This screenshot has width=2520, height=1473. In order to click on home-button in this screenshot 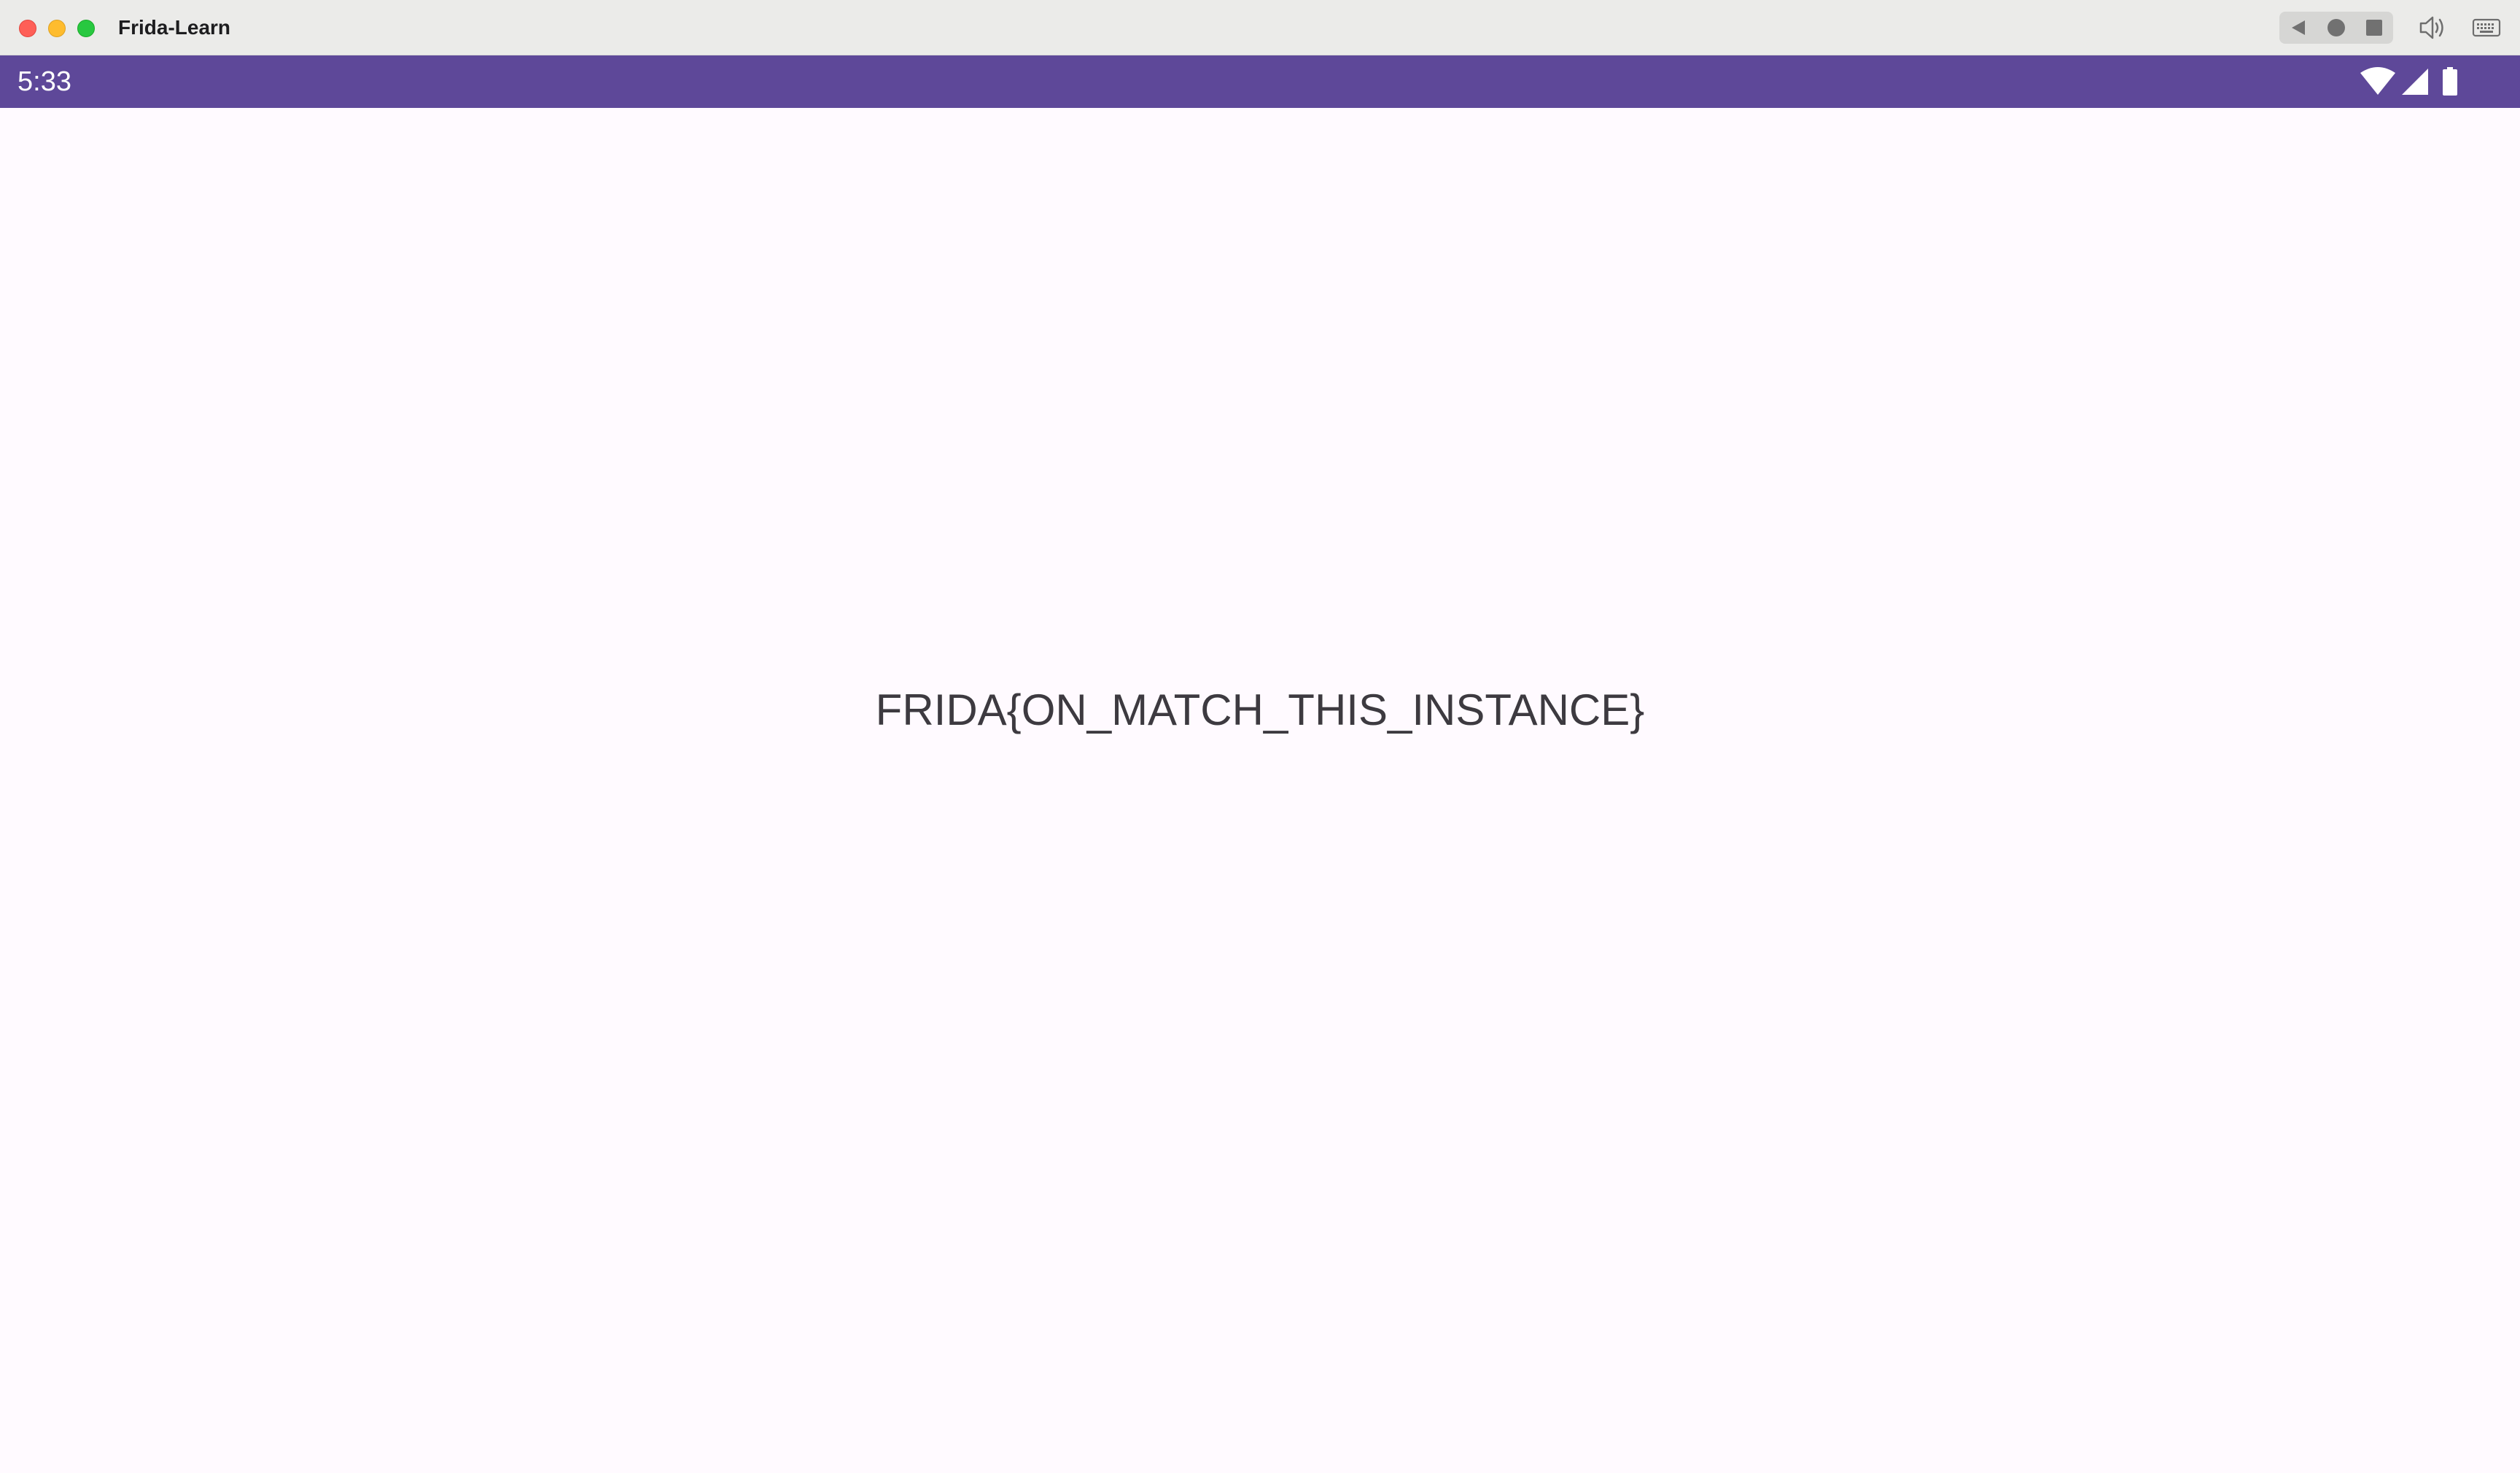, I will do `click(2336, 28)`.